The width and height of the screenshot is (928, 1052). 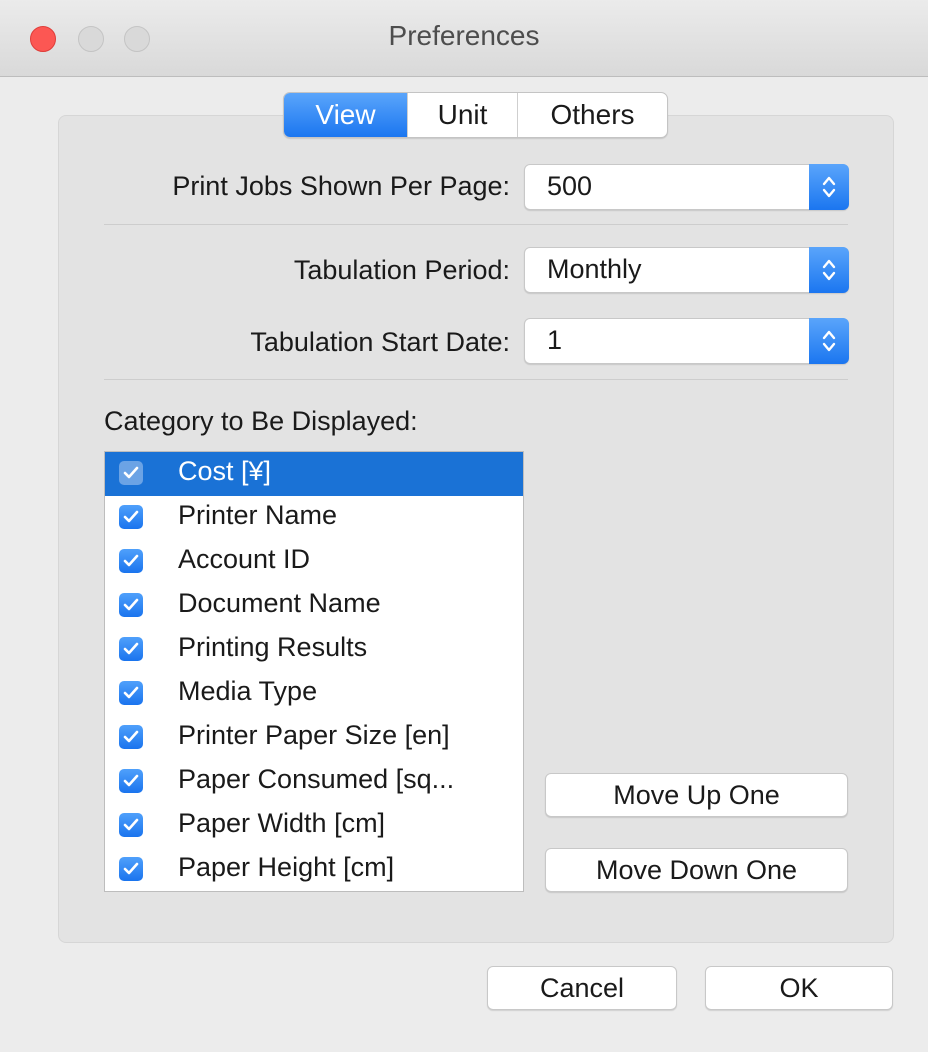 What do you see at coordinates (261, 421) in the screenshot?
I see `category-label: Category to Be Displayed:` at bounding box center [261, 421].